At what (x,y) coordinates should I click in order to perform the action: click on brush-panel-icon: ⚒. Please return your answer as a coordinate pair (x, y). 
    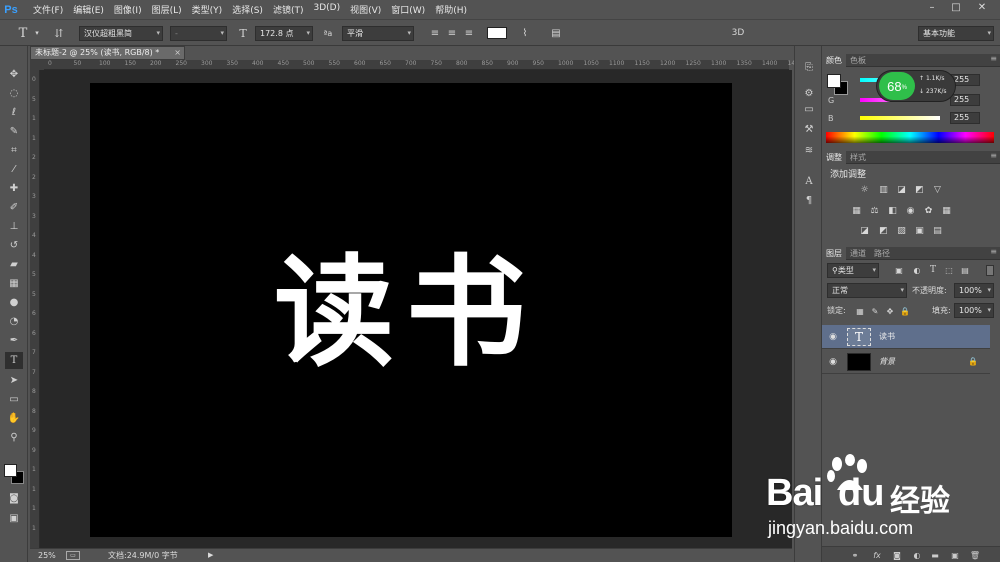
    Looking at the image, I should click on (809, 129).